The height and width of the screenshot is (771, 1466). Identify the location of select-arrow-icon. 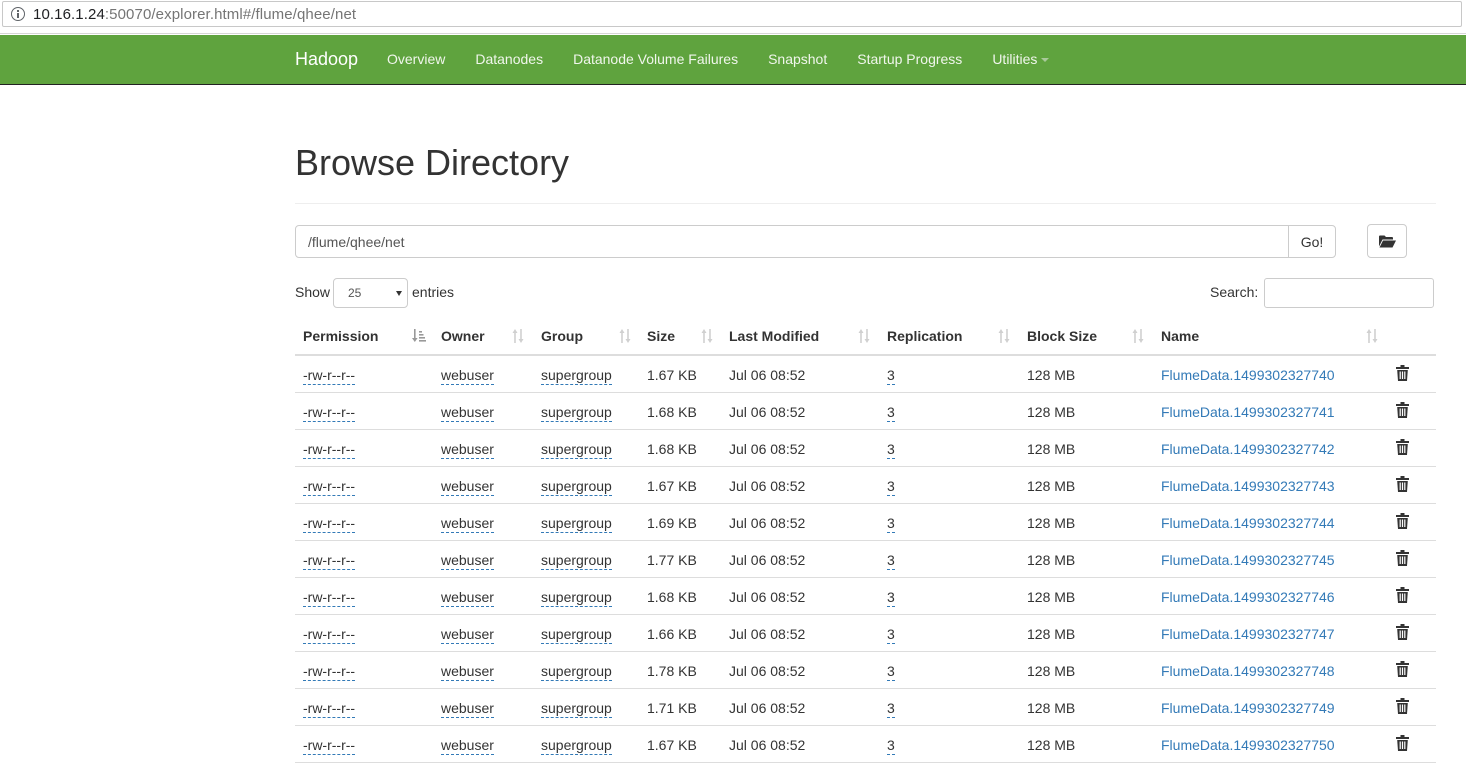
(399, 293).